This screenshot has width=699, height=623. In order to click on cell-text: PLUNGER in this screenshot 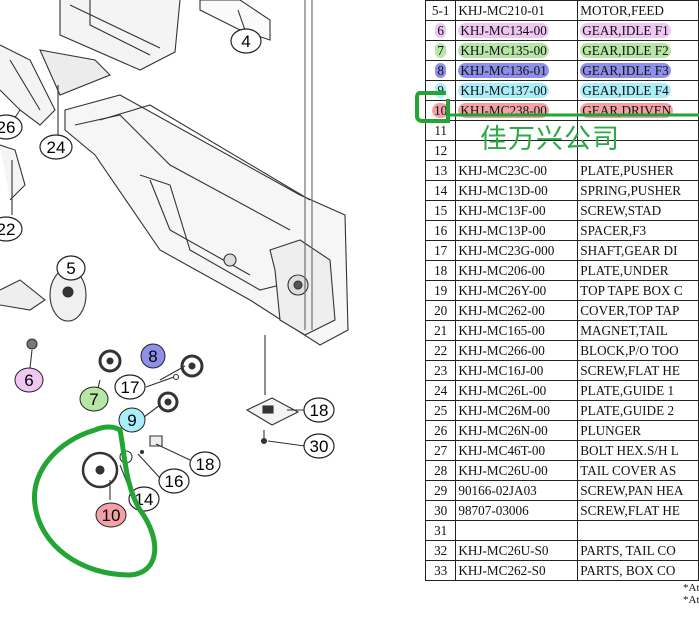, I will do `click(611, 430)`.